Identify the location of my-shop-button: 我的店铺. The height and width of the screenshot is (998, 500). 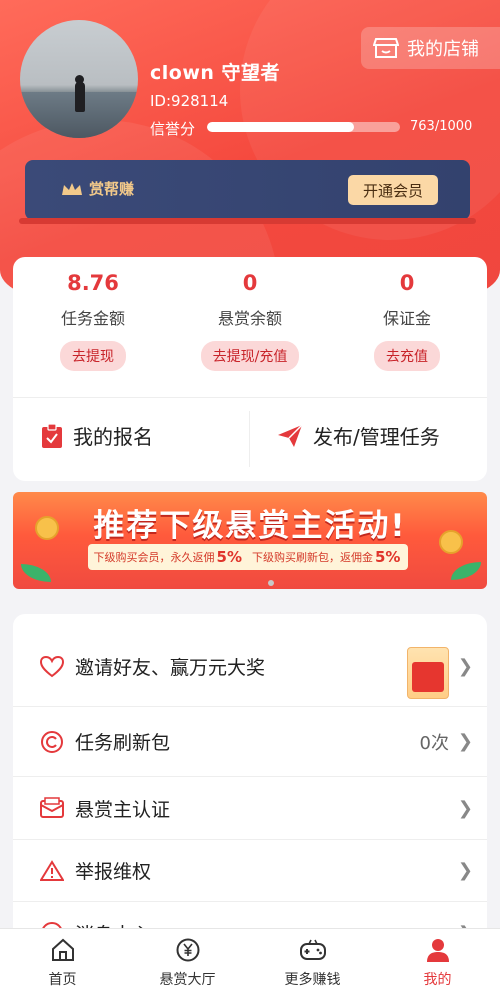
(430, 48).